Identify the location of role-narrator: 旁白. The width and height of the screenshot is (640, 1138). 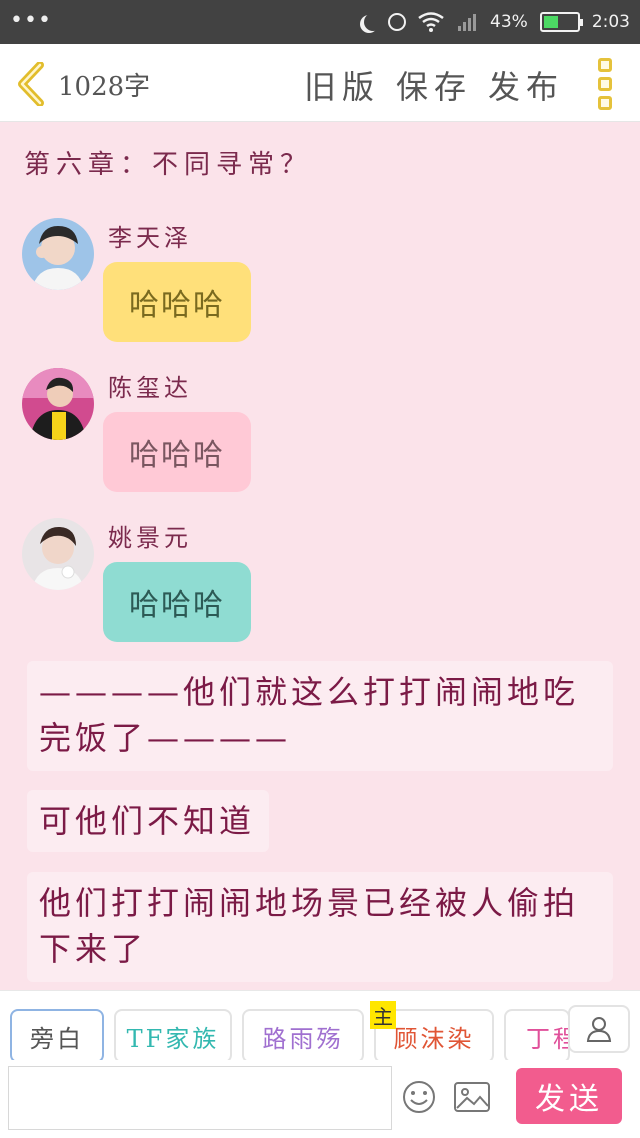
(57, 1036).